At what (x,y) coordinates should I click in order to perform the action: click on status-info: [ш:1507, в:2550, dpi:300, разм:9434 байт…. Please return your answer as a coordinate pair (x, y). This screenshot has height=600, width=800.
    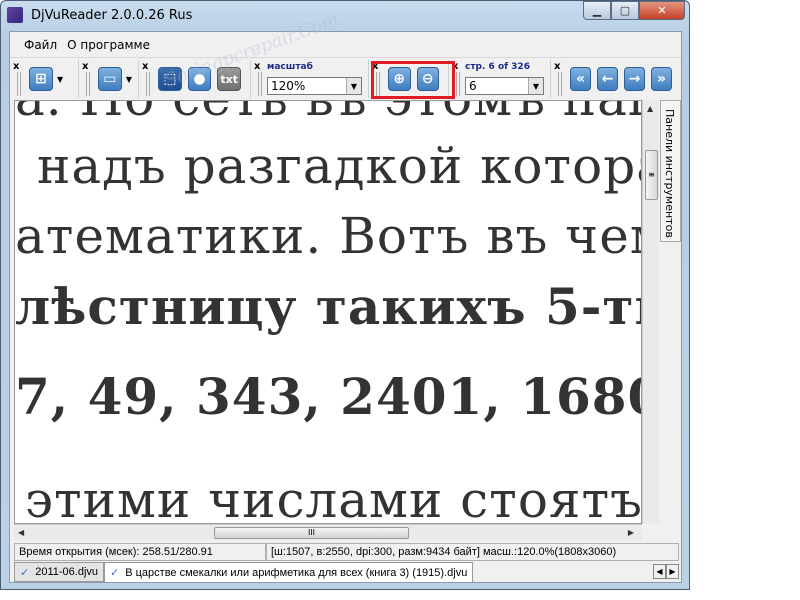
    Looking at the image, I should click on (472, 552).